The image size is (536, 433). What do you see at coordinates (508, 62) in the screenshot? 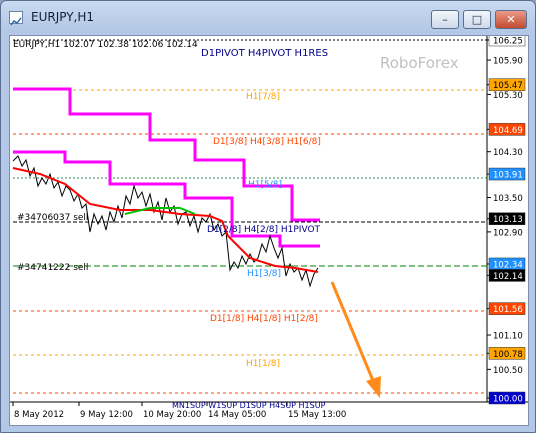
I see `price-tick-label: 105.90` at bounding box center [508, 62].